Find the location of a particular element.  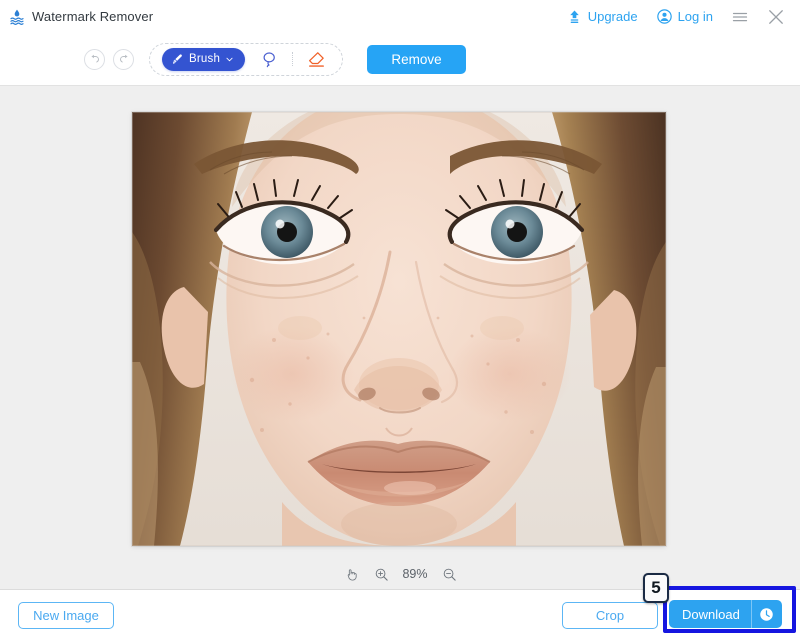

zoom-out-button is located at coordinates (449, 574).